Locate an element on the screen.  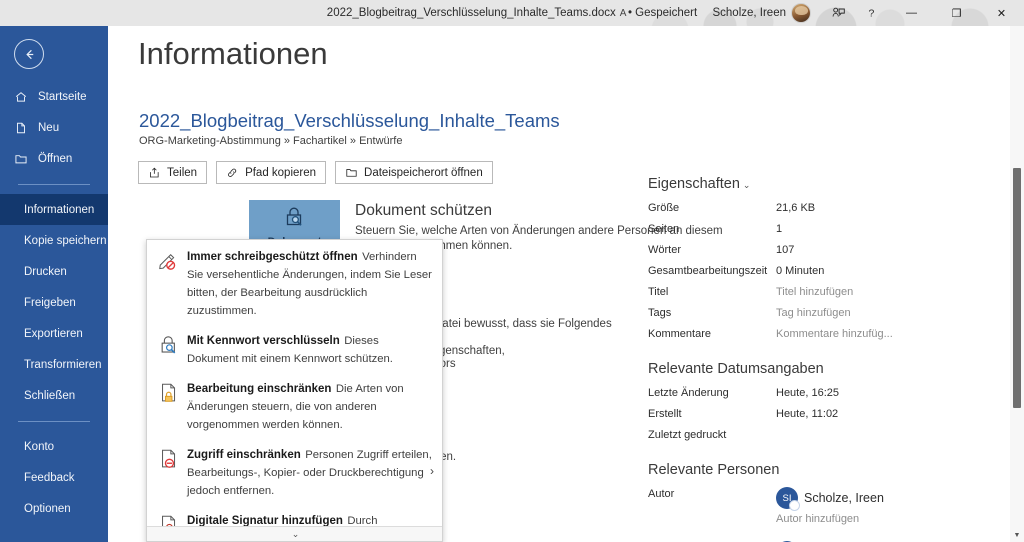
folder-open-icon is located at coordinates (24, 159).